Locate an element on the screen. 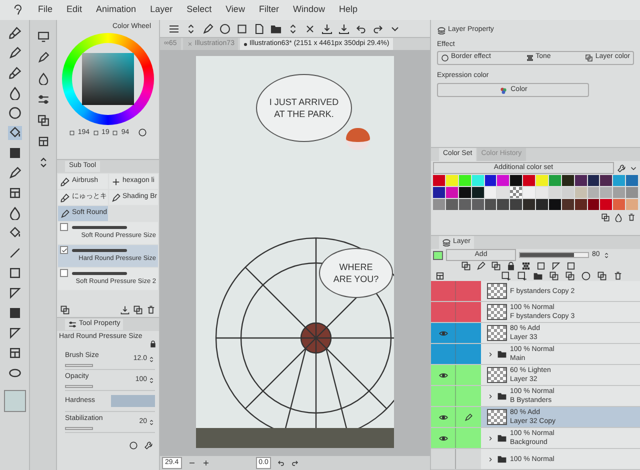 Image resolution: width=640 pixels, height=470 pixels. drops-icon is located at coordinates (43, 78).